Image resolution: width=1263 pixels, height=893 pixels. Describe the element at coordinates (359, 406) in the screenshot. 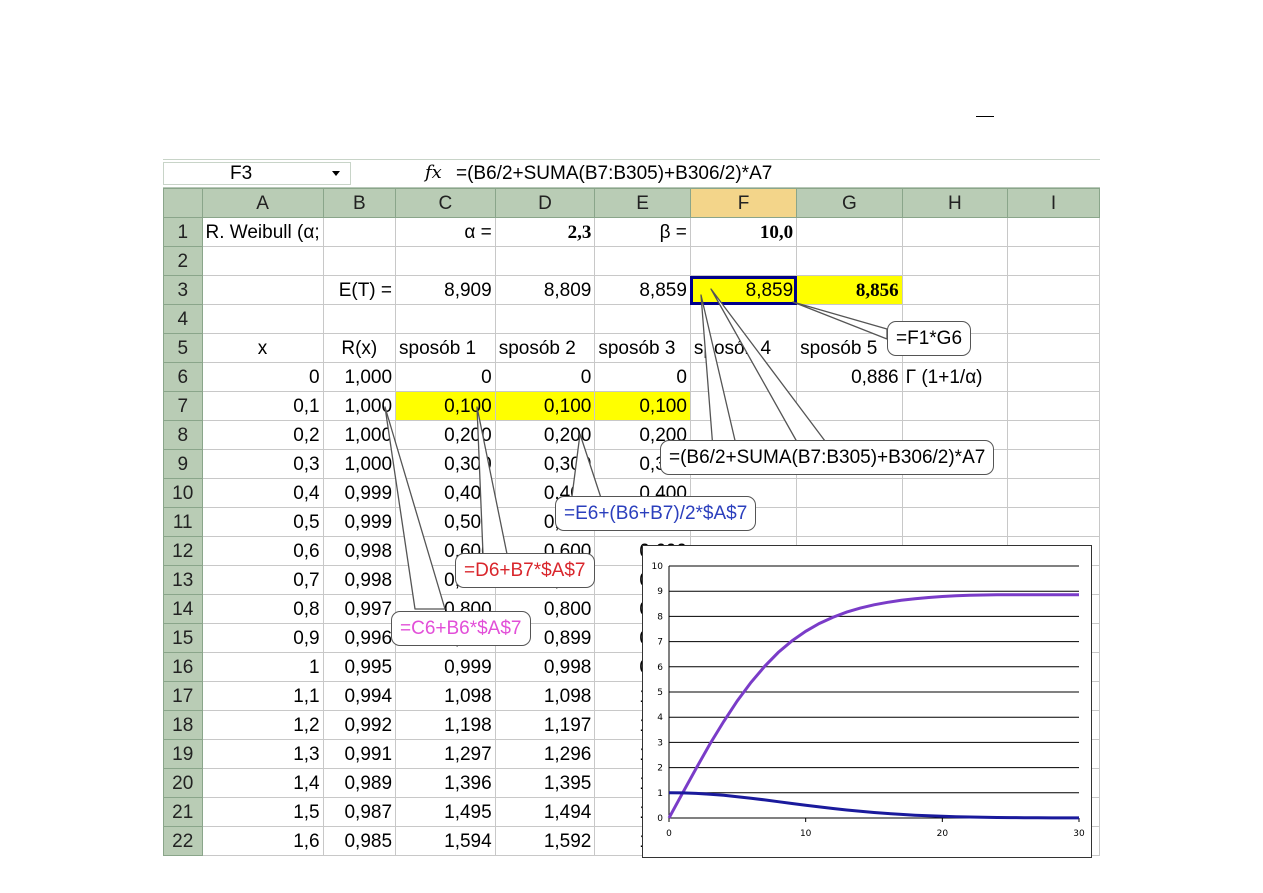

I see `cell-b7: 1,000` at that location.